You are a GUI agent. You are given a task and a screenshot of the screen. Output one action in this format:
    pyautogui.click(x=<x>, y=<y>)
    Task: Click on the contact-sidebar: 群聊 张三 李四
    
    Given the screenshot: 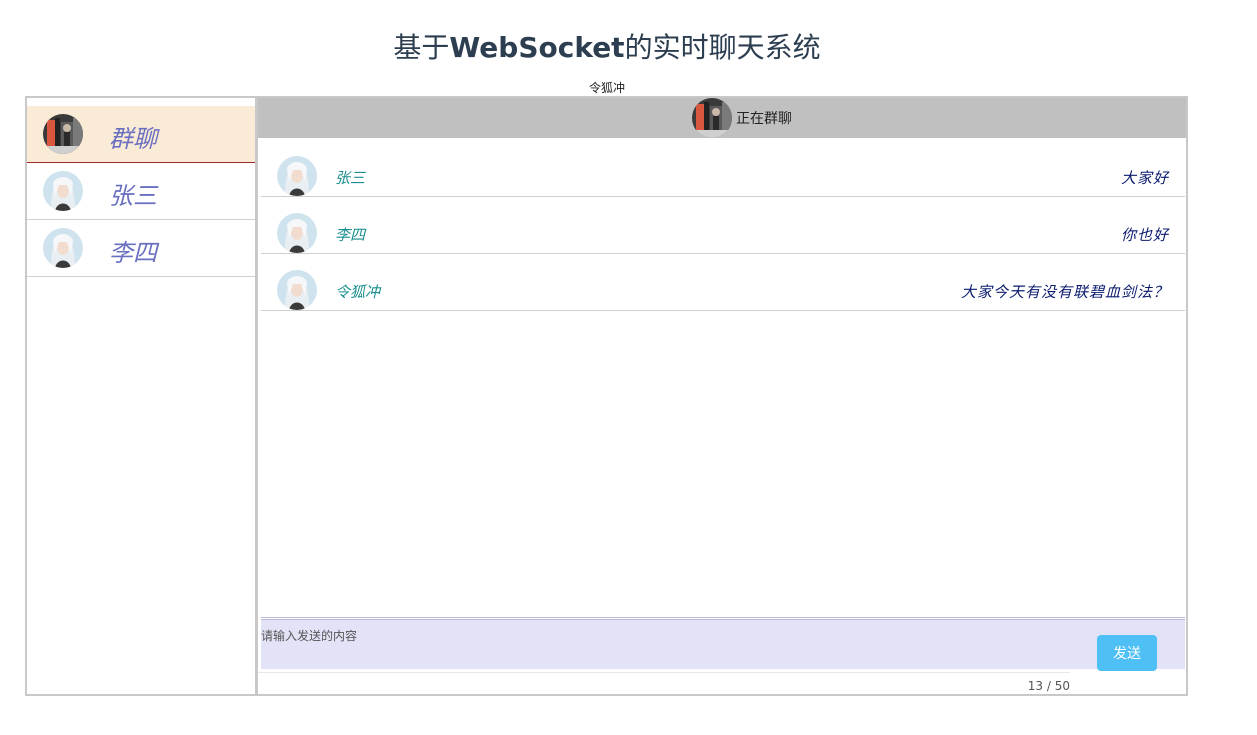 What is the action you would take?
    pyautogui.click(x=142, y=396)
    